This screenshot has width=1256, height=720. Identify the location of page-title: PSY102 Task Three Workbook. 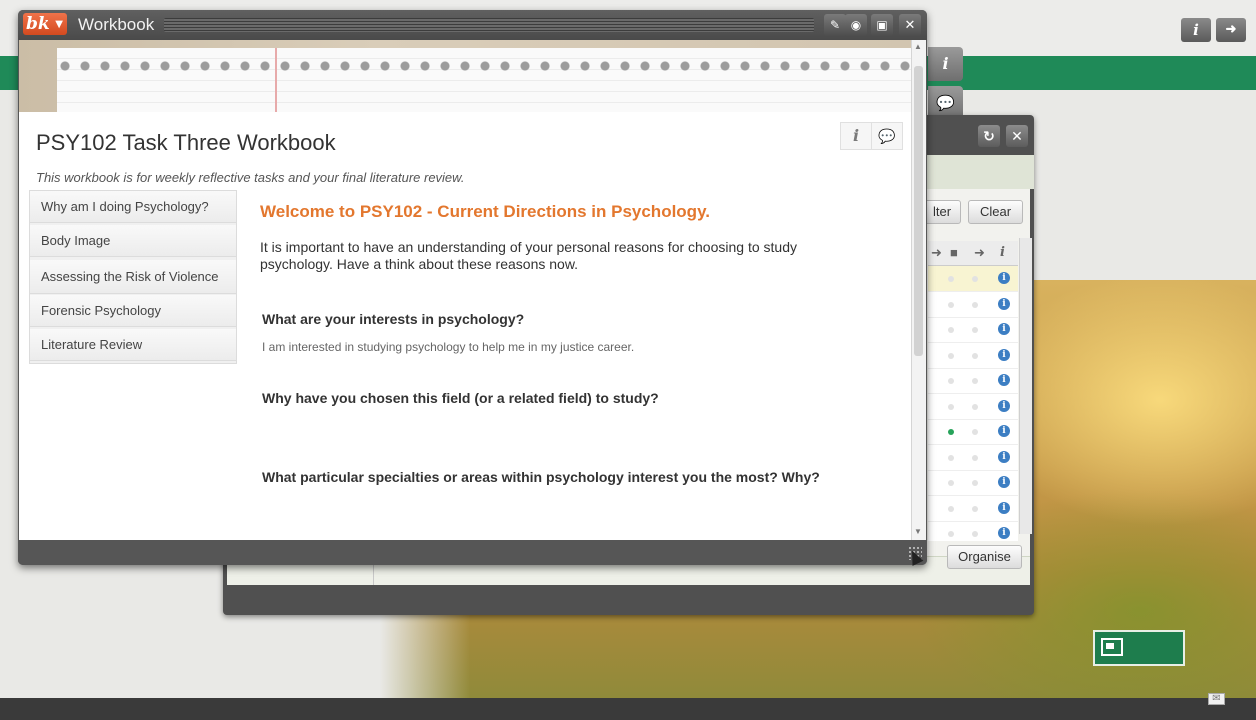
(186, 142).